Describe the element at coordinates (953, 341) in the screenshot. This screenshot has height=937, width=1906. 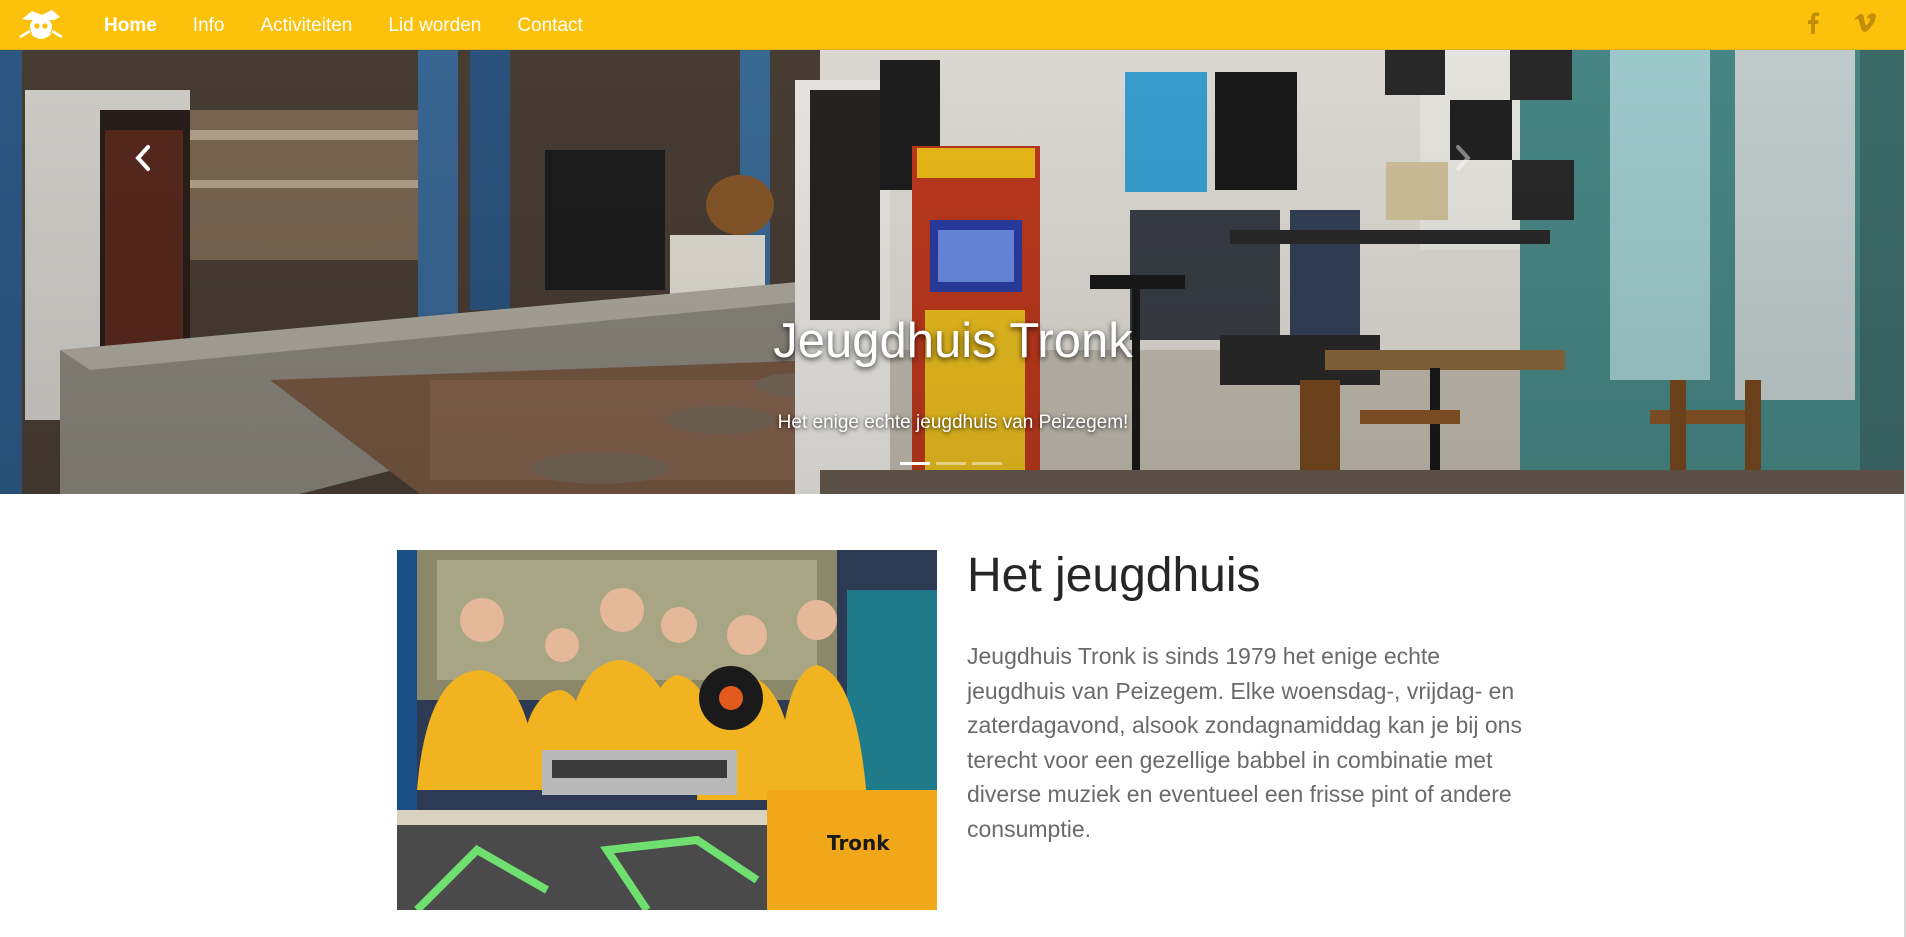
I see `hero-title: Jeugdhuis Tronk` at that location.